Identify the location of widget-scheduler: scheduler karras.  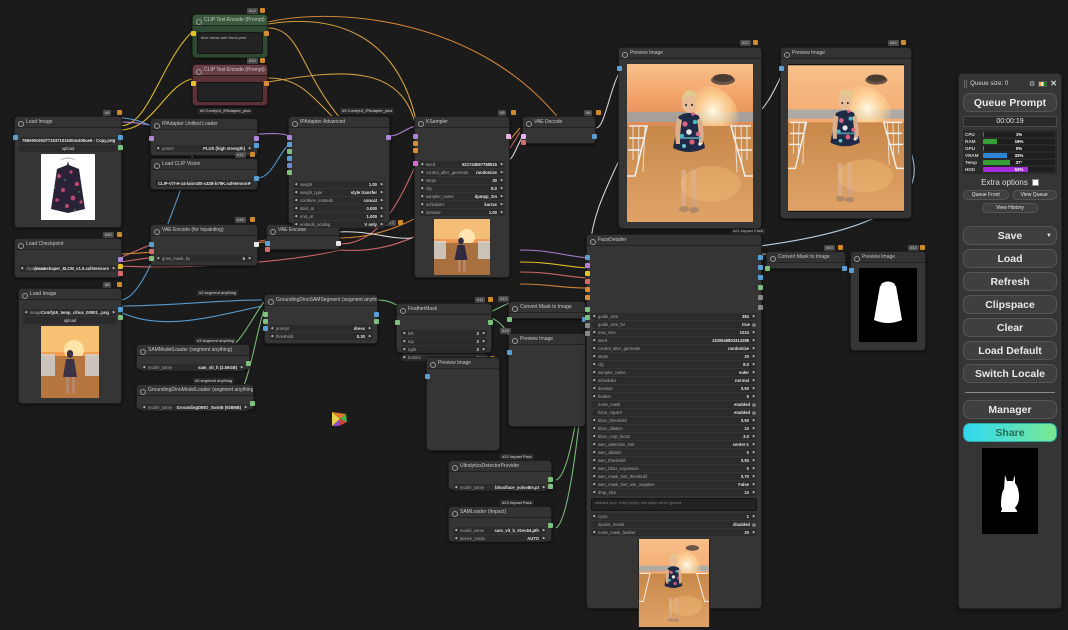
(462, 204).